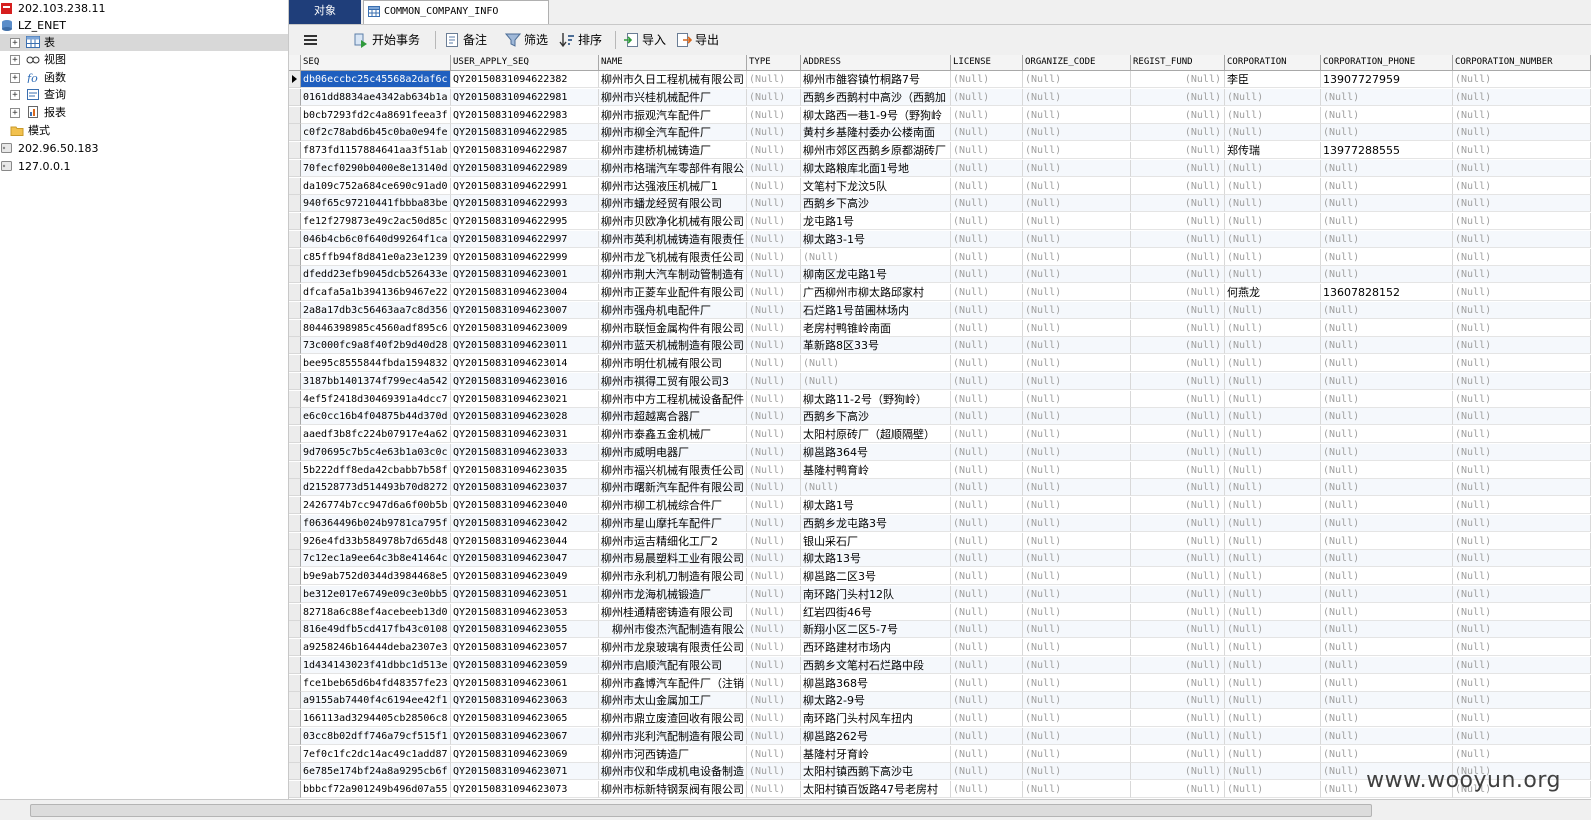 This screenshot has width=1591, height=820. What do you see at coordinates (876, 363) in the screenshot?
I see `cell-address: (Null)` at bounding box center [876, 363].